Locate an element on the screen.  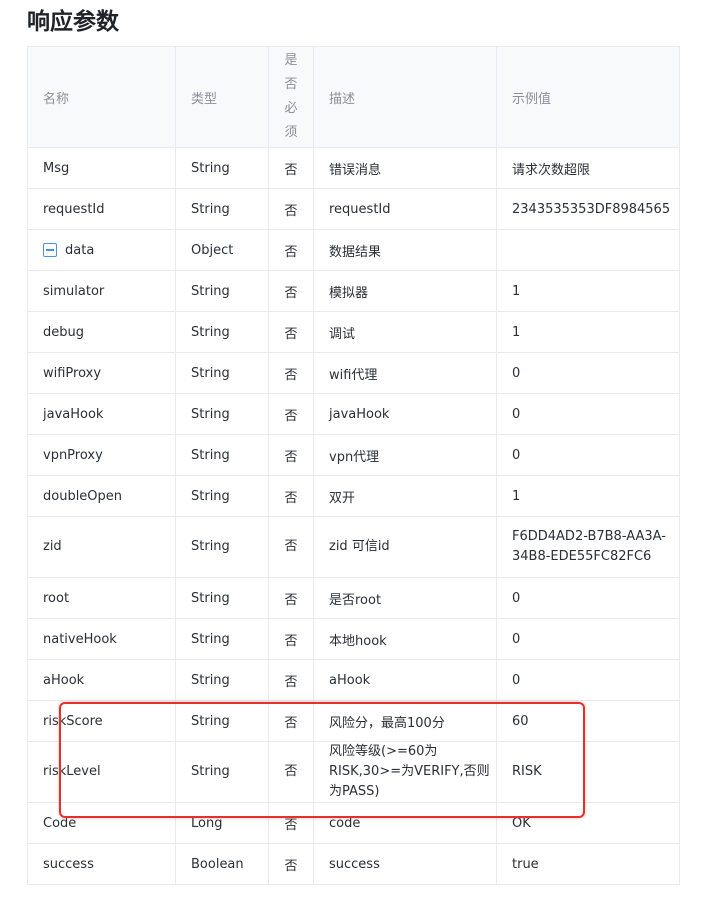
param-example: 请求次数超限 is located at coordinates (588, 168).